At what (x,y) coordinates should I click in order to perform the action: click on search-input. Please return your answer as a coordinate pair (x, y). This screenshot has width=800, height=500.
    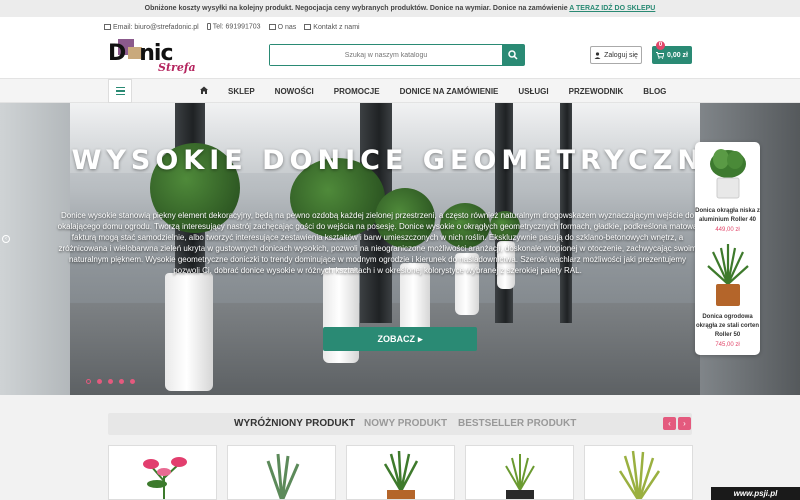
    Looking at the image, I should click on (386, 55).